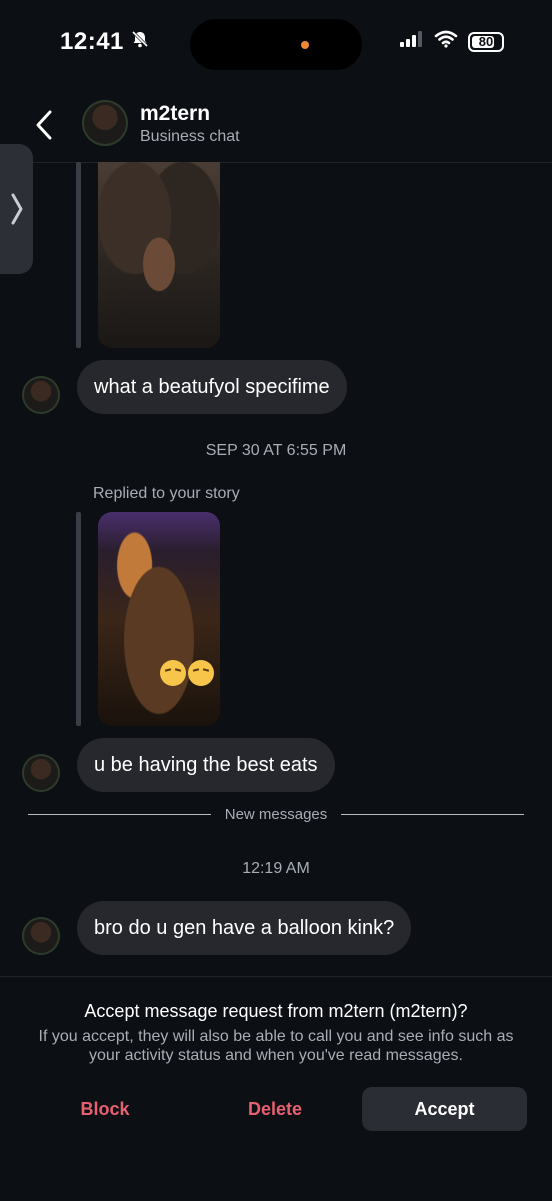 Image resolution: width=552 pixels, height=1201 pixels. I want to click on privacy-indicator-dot, so click(305, 45).